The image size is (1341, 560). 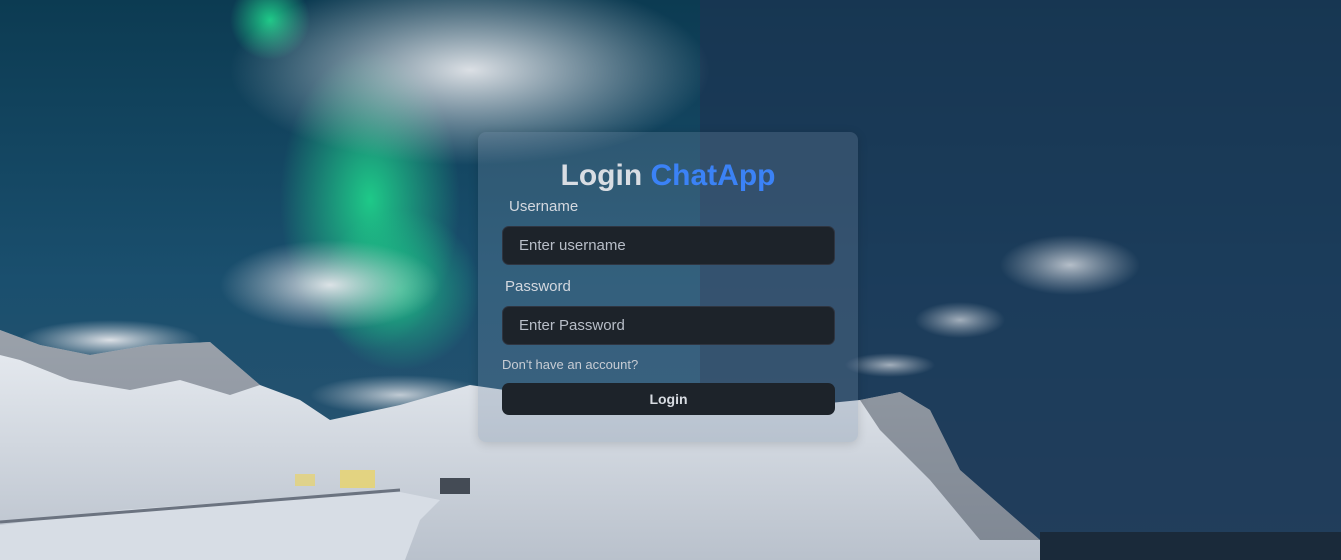 I want to click on password-input, so click(x=668, y=325).